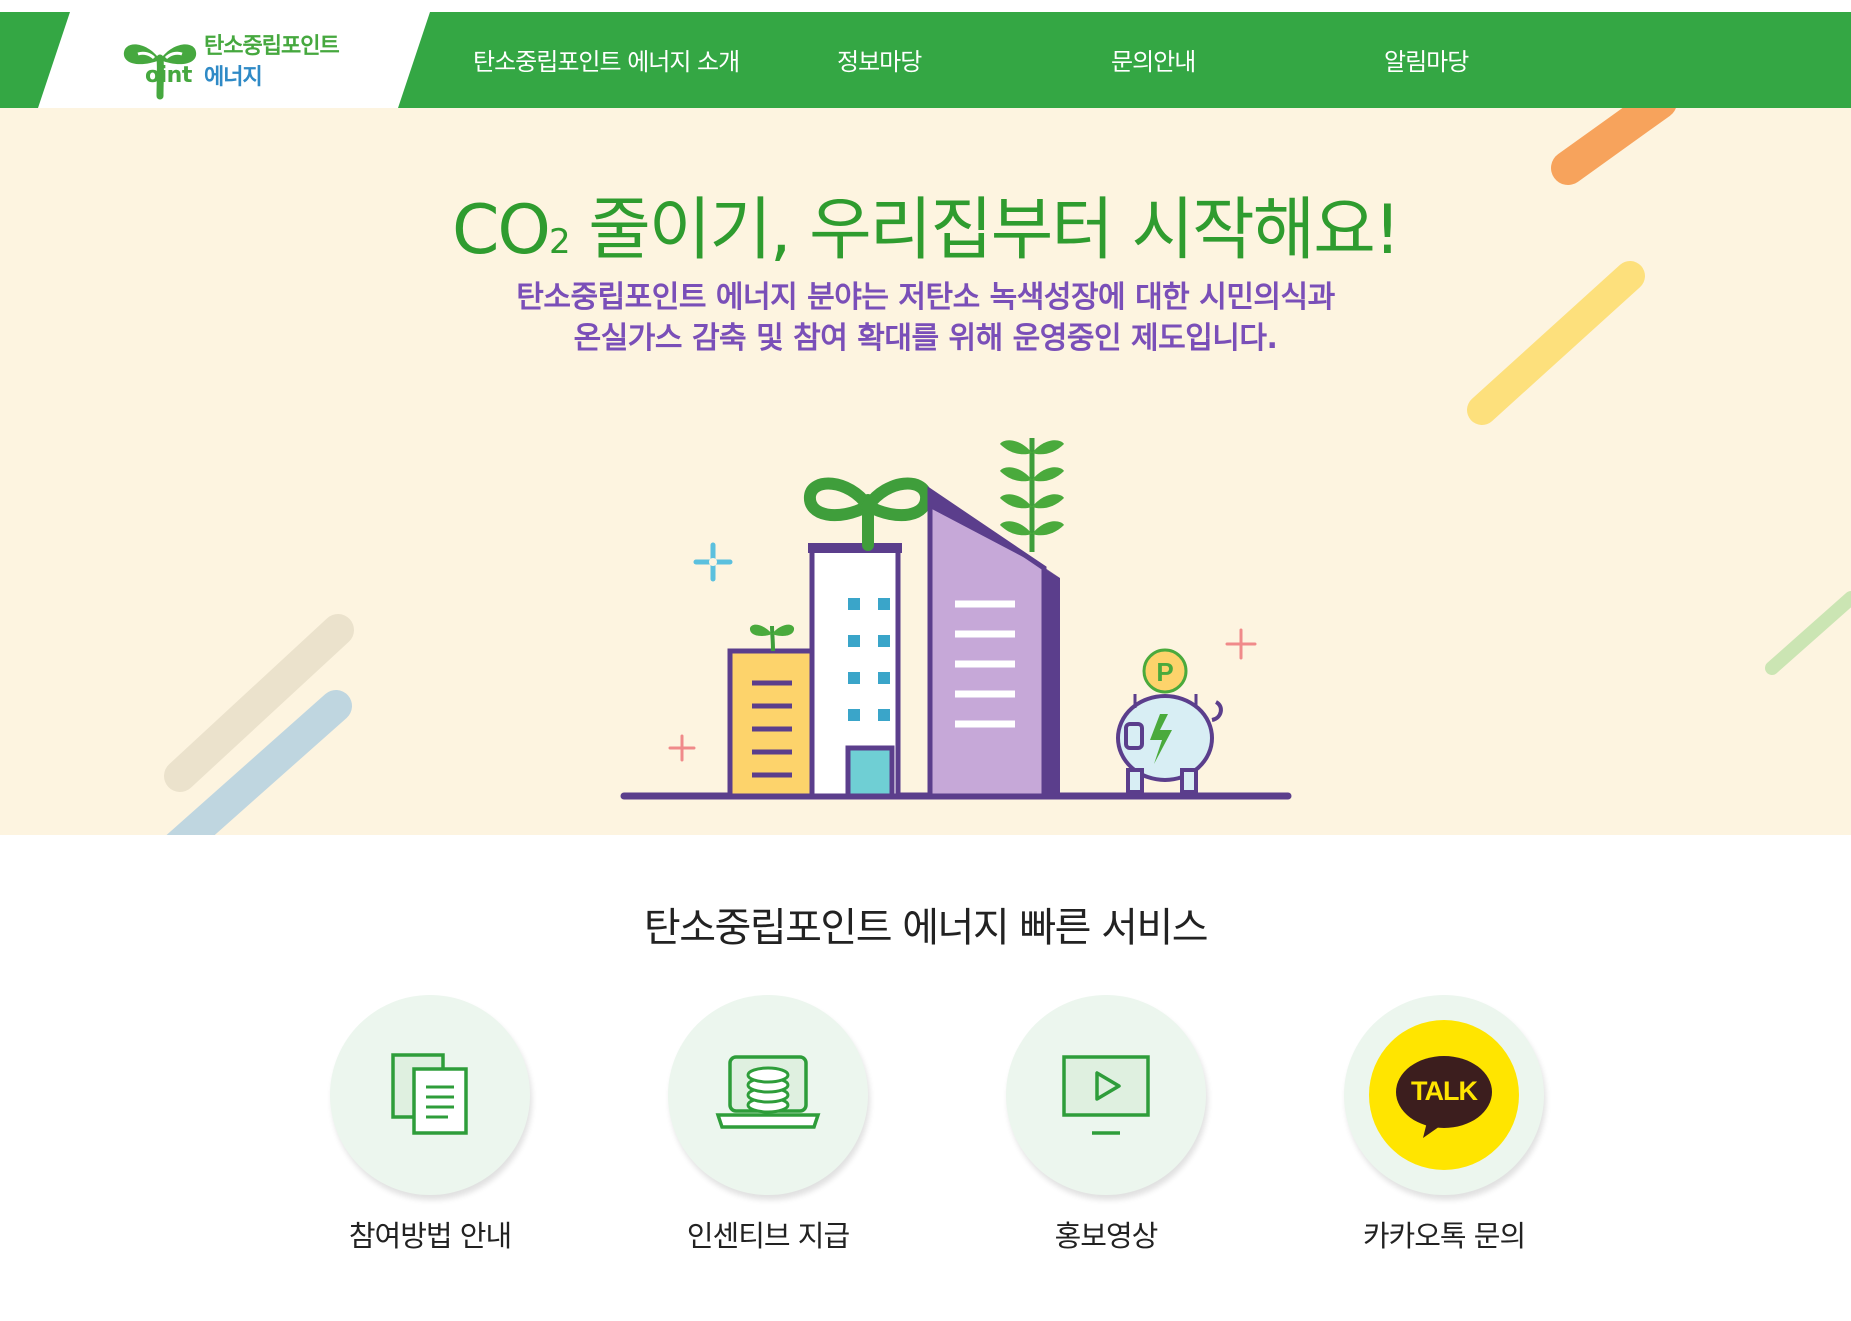  I want to click on nav-item-intro: 탄소중립포인트 에너지 소개, so click(606, 59).